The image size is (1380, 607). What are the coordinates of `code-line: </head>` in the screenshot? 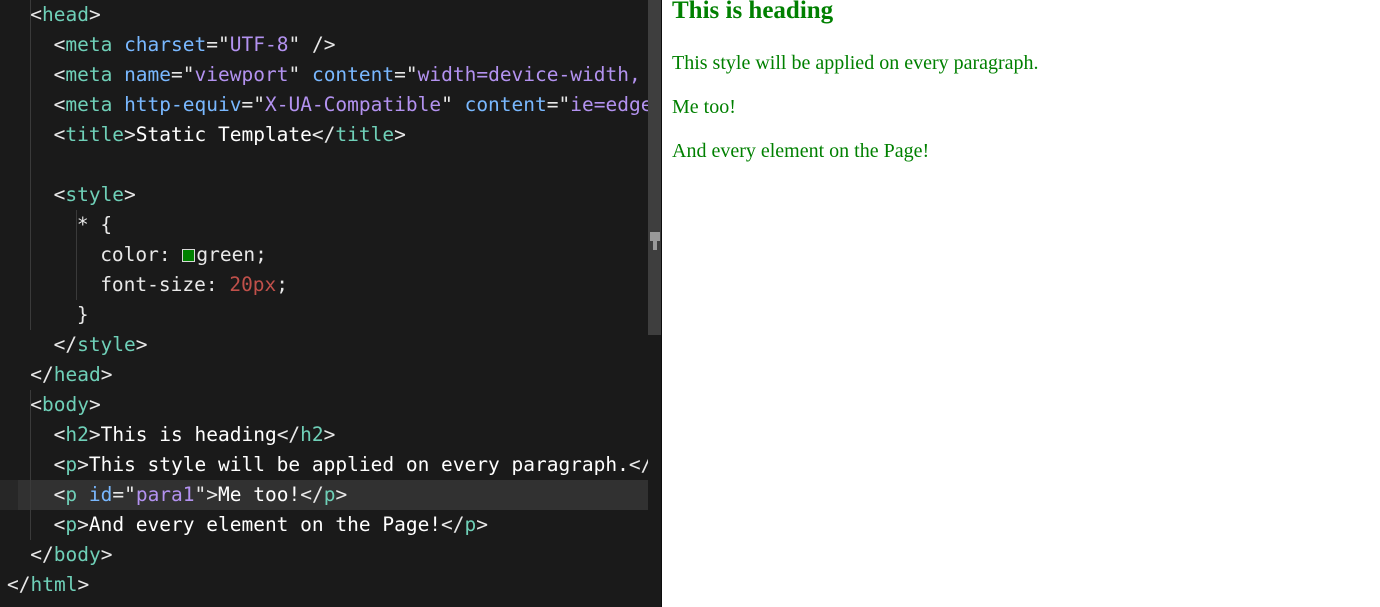 It's located at (331, 375).